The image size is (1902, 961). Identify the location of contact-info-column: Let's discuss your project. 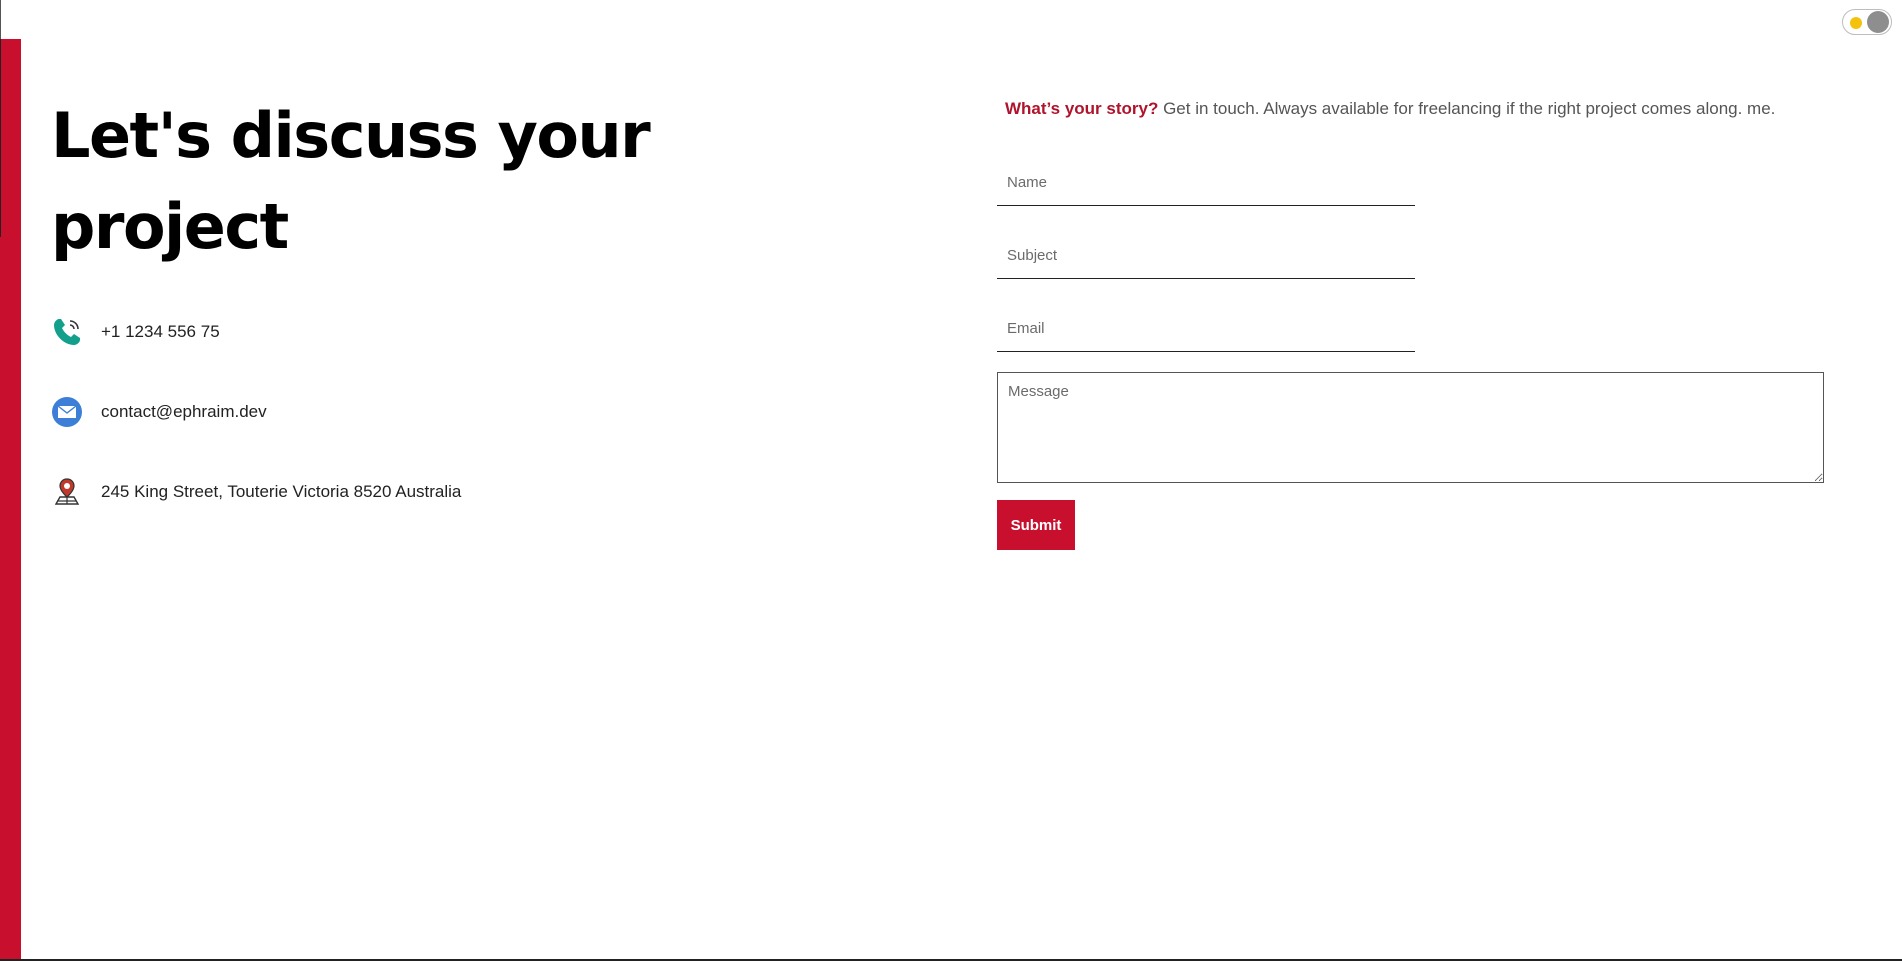
(371, 181).